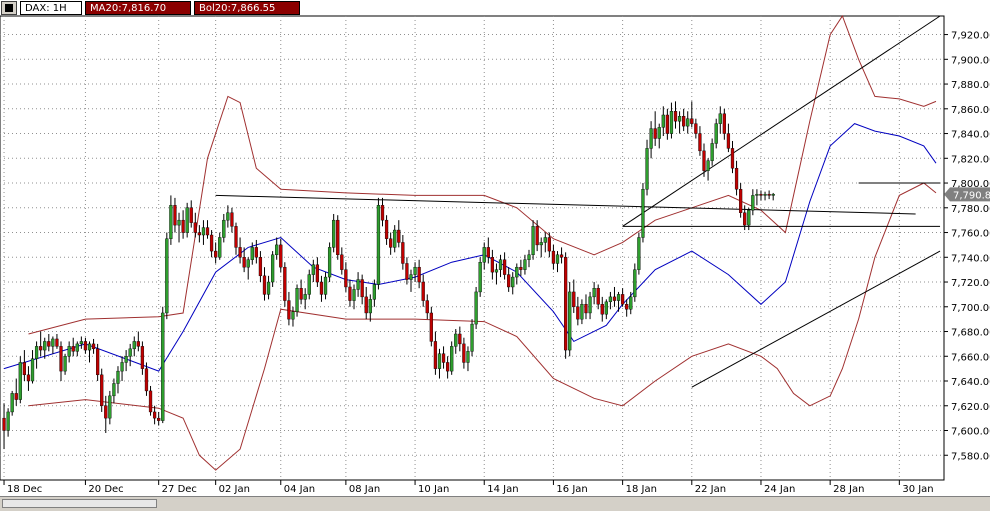  I want to click on y-tick-label: 7,740.00, so click(970, 258).